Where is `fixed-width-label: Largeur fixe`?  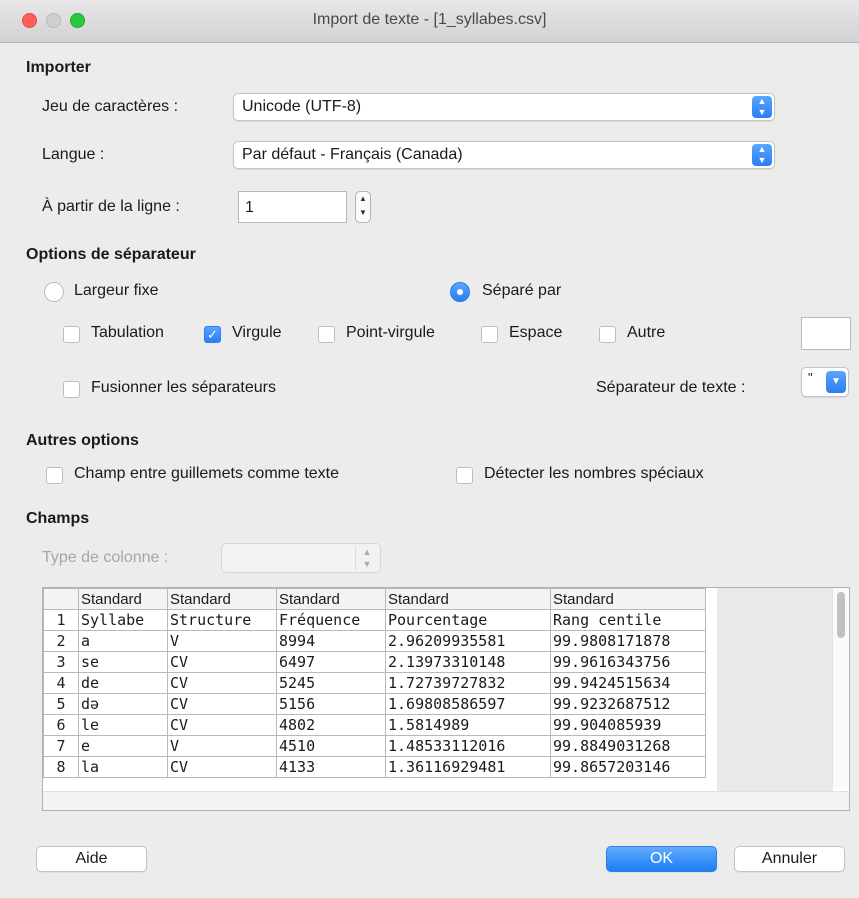
fixed-width-label: Largeur fixe is located at coordinates (116, 290).